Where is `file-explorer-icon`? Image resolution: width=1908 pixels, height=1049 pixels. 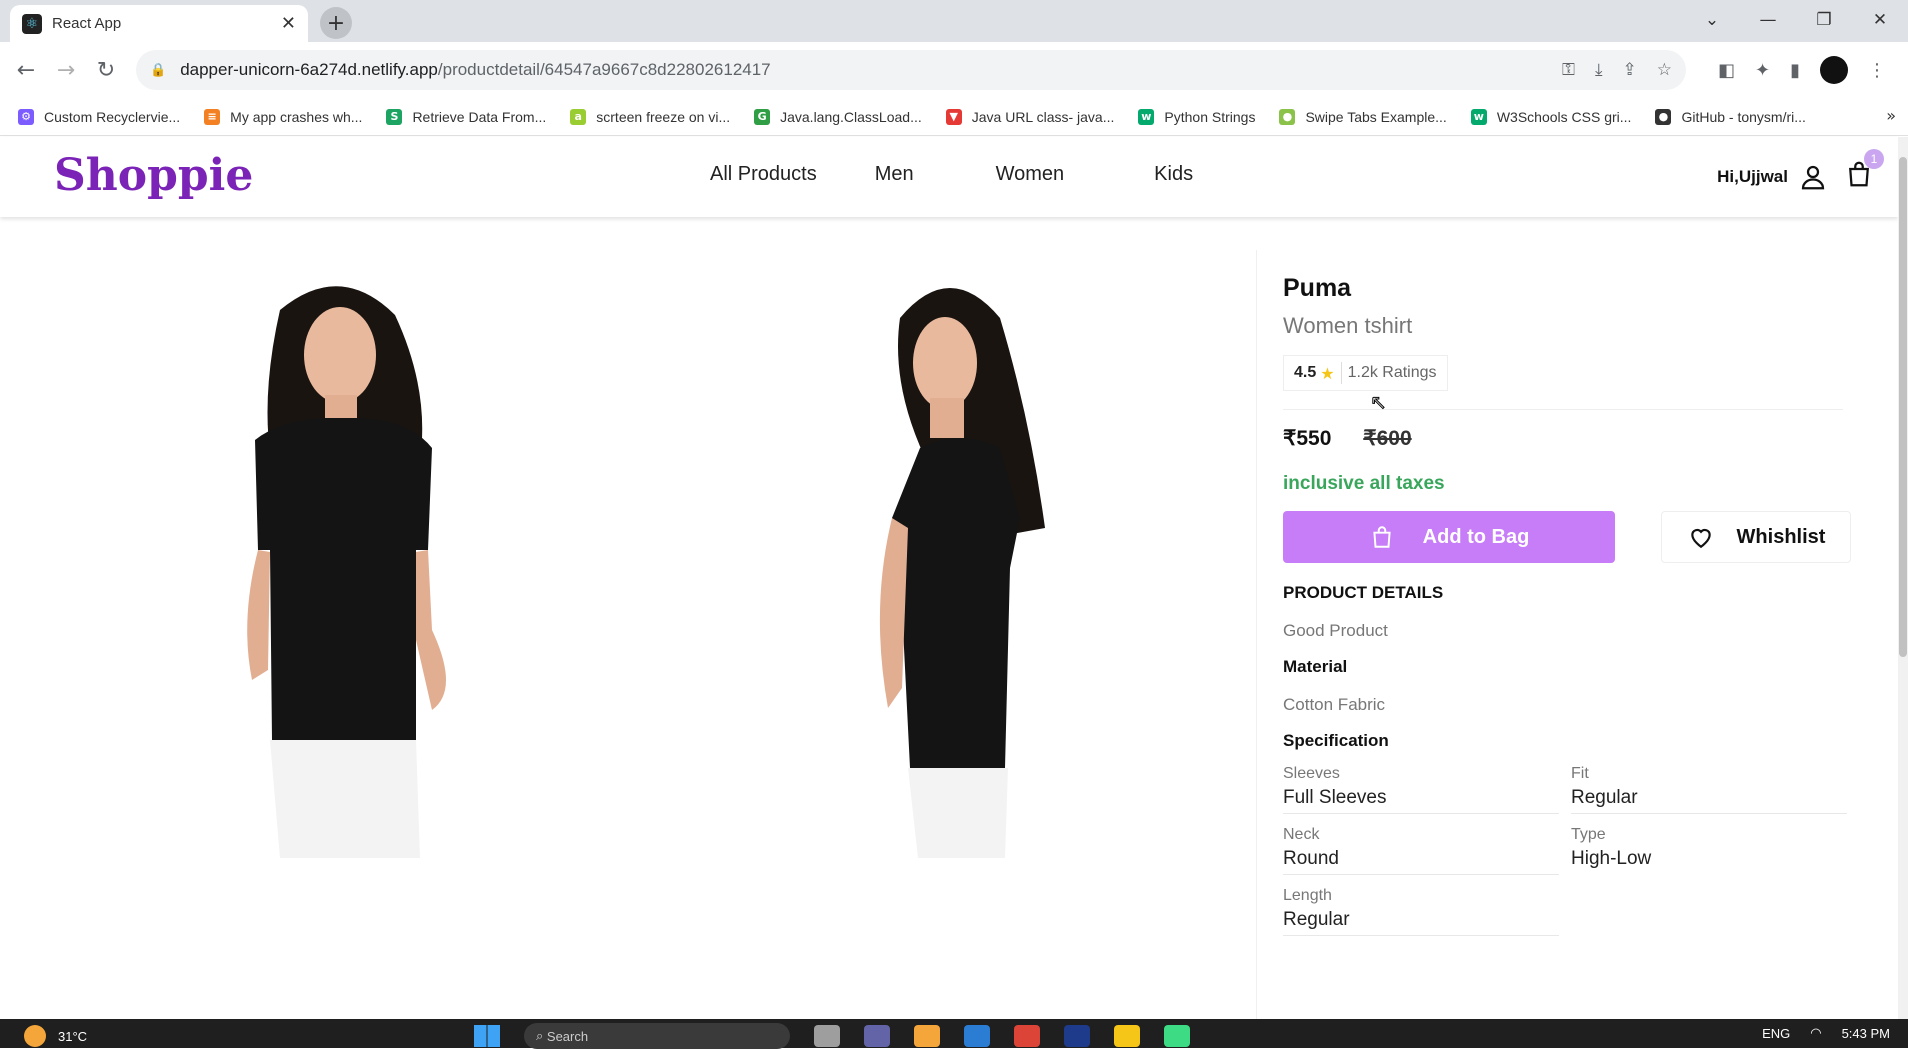 file-explorer-icon is located at coordinates (1127, 1036).